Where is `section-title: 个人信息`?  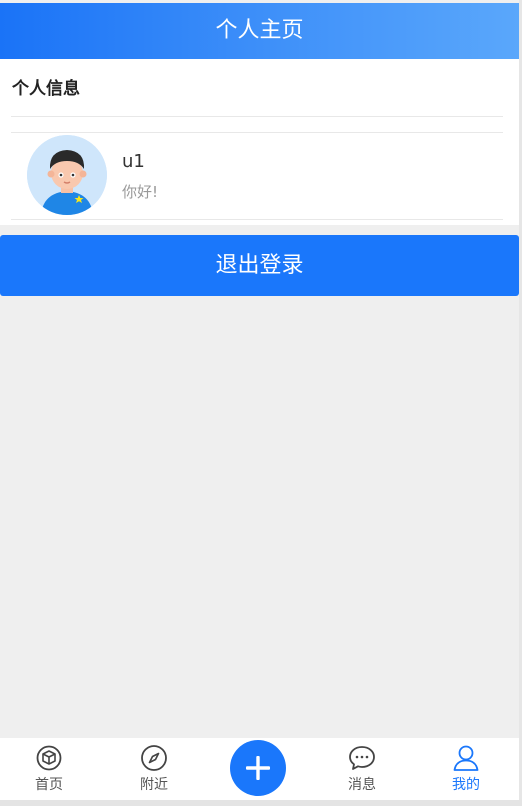 section-title: 个人信息 is located at coordinates (46, 89).